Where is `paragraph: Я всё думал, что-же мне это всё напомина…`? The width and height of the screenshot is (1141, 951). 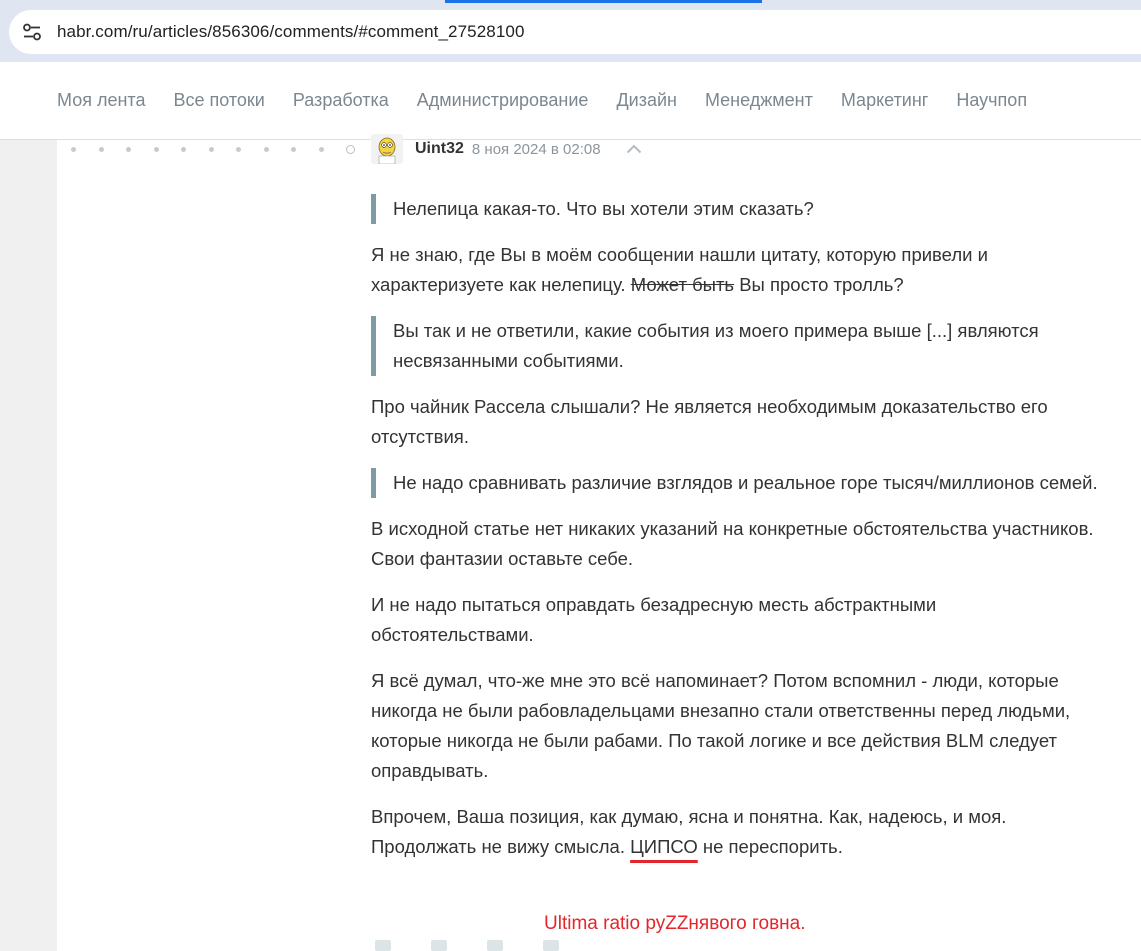 paragraph: Я всё думал, что-же мне это всё напомина… is located at coordinates (721, 725).